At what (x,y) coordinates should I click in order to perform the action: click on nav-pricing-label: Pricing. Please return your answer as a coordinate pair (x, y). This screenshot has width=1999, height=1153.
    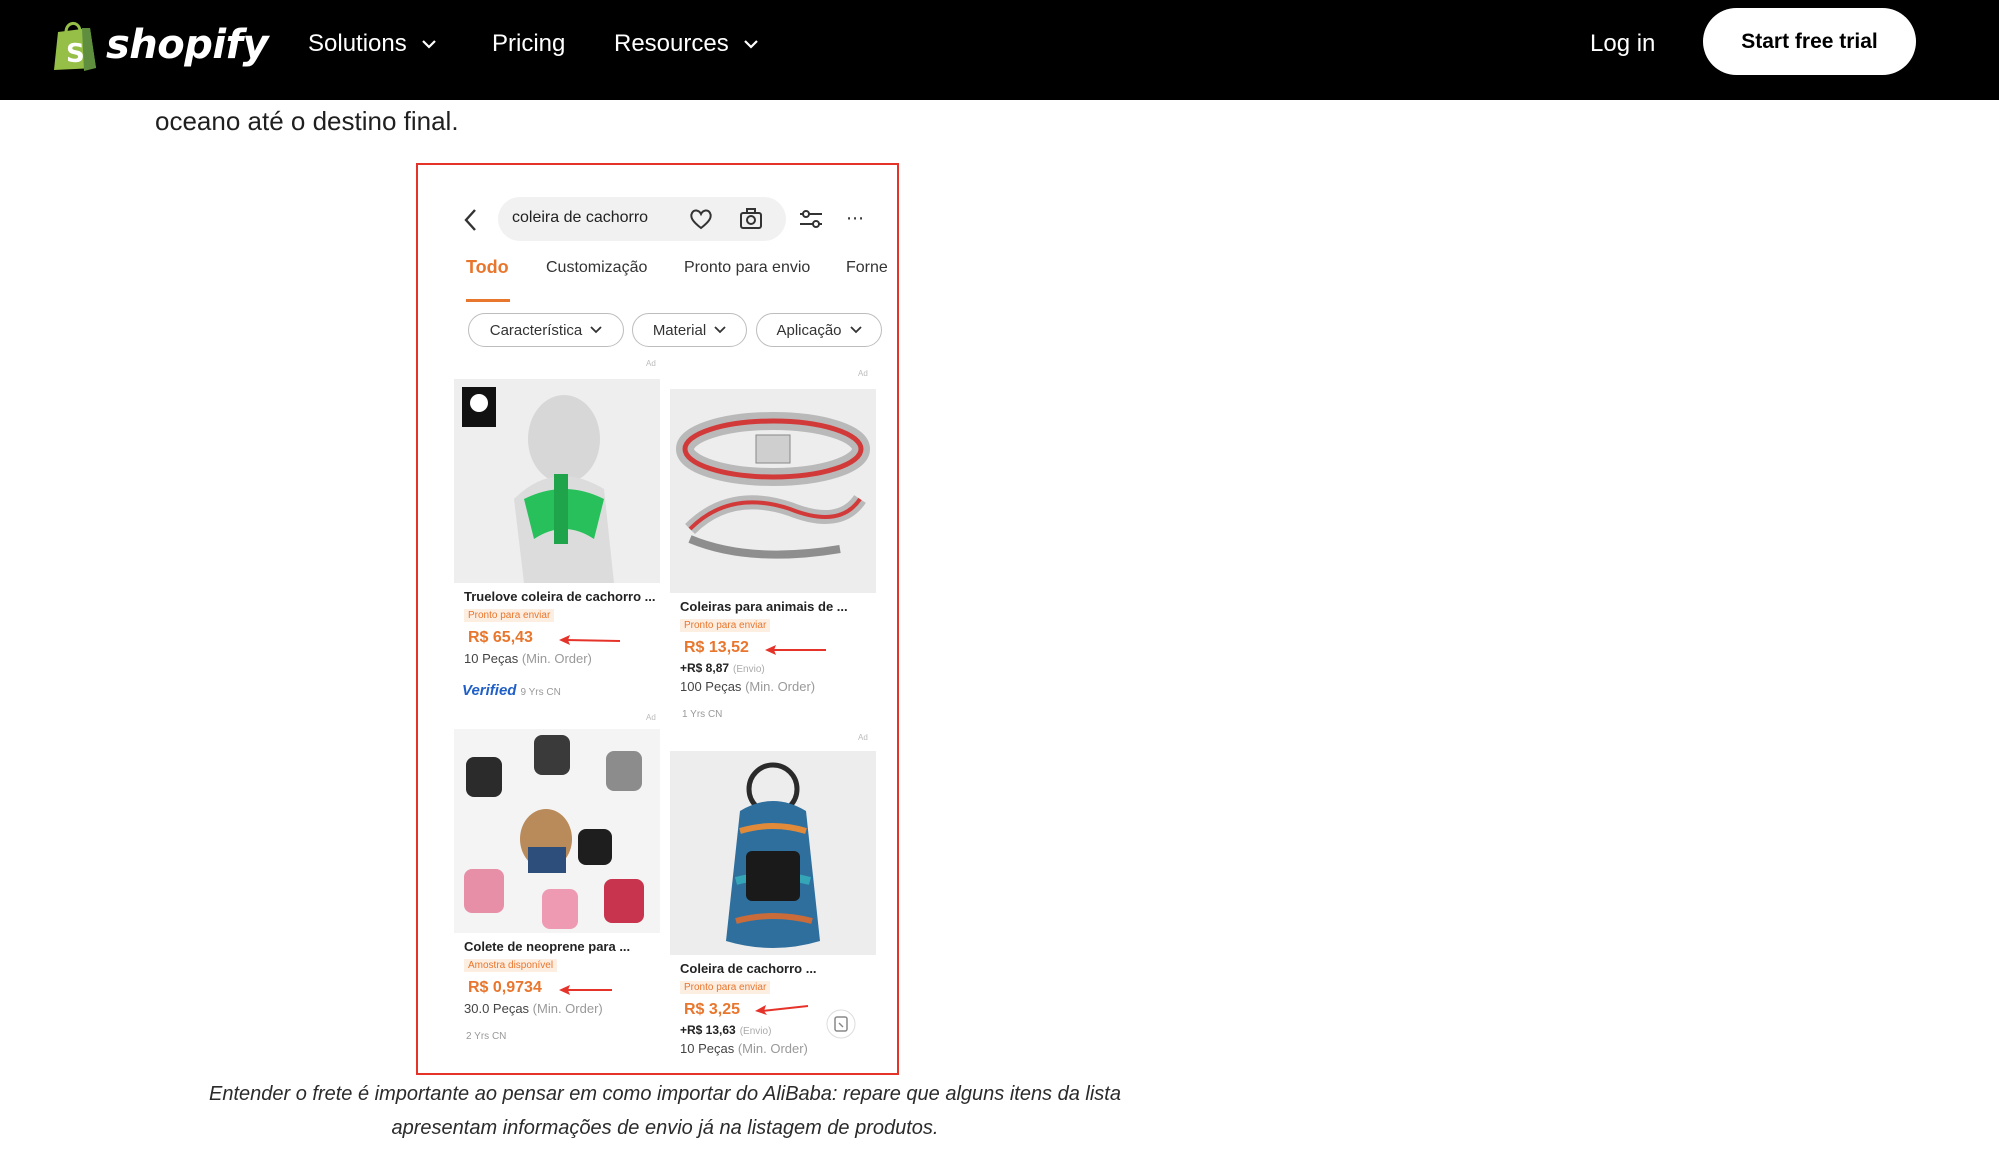
    Looking at the image, I should click on (529, 43).